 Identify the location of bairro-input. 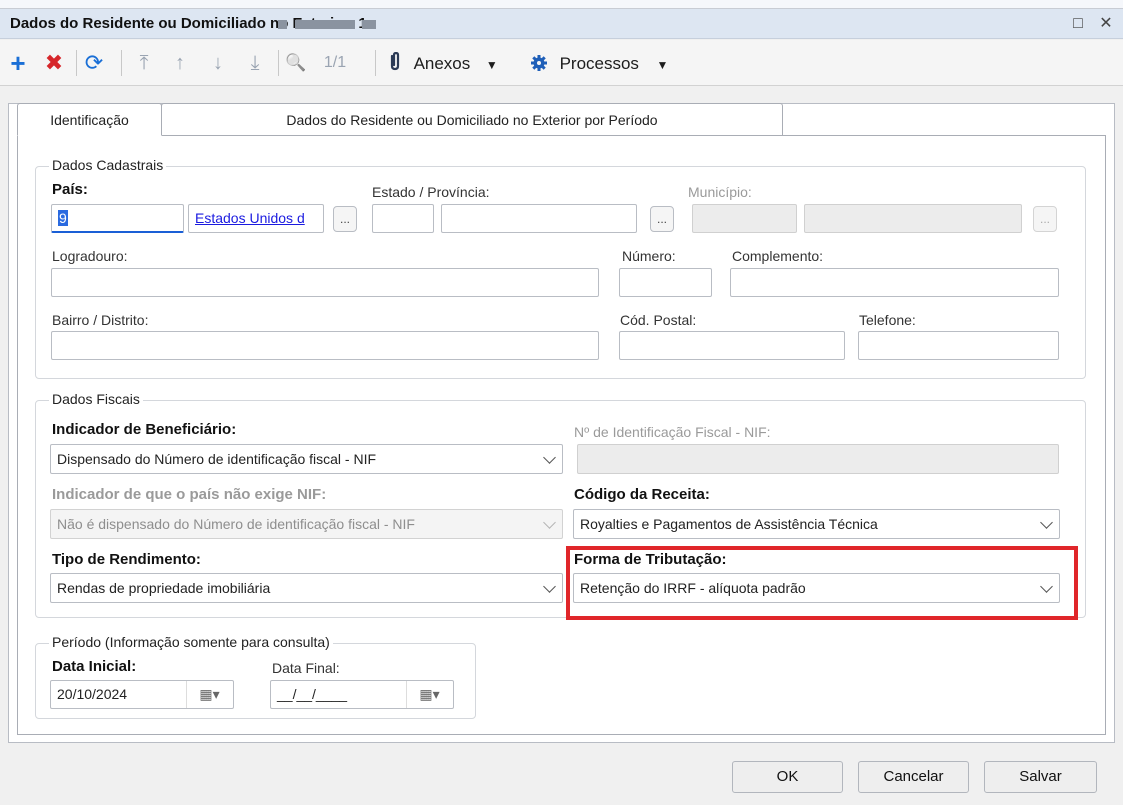
(325, 345).